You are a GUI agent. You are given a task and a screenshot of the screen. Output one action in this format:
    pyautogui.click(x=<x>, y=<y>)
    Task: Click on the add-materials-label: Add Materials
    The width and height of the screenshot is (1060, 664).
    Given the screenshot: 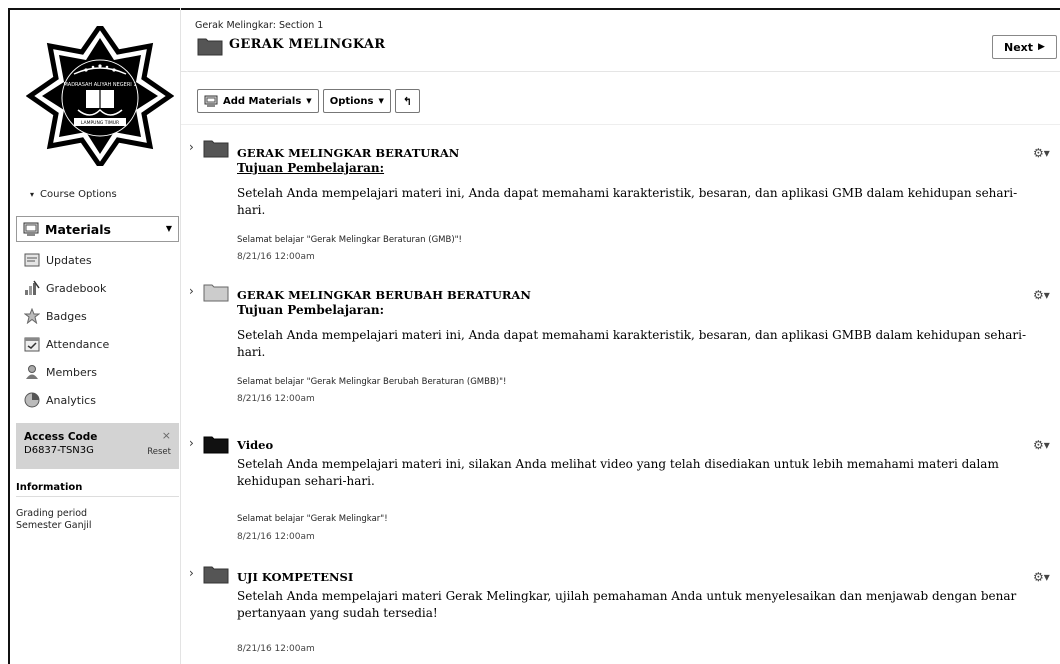 What is the action you would take?
    pyautogui.click(x=262, y=101)
    